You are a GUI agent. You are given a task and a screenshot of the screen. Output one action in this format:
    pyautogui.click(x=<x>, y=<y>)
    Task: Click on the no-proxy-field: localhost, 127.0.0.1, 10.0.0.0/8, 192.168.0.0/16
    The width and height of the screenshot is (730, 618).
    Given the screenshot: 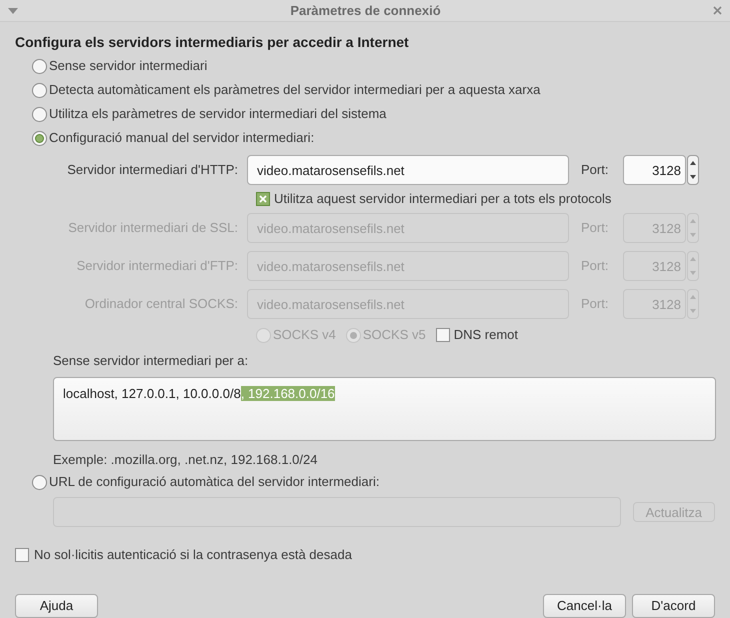 What is the action you would take?
    pyautogui.click(x=384, y=408)
    